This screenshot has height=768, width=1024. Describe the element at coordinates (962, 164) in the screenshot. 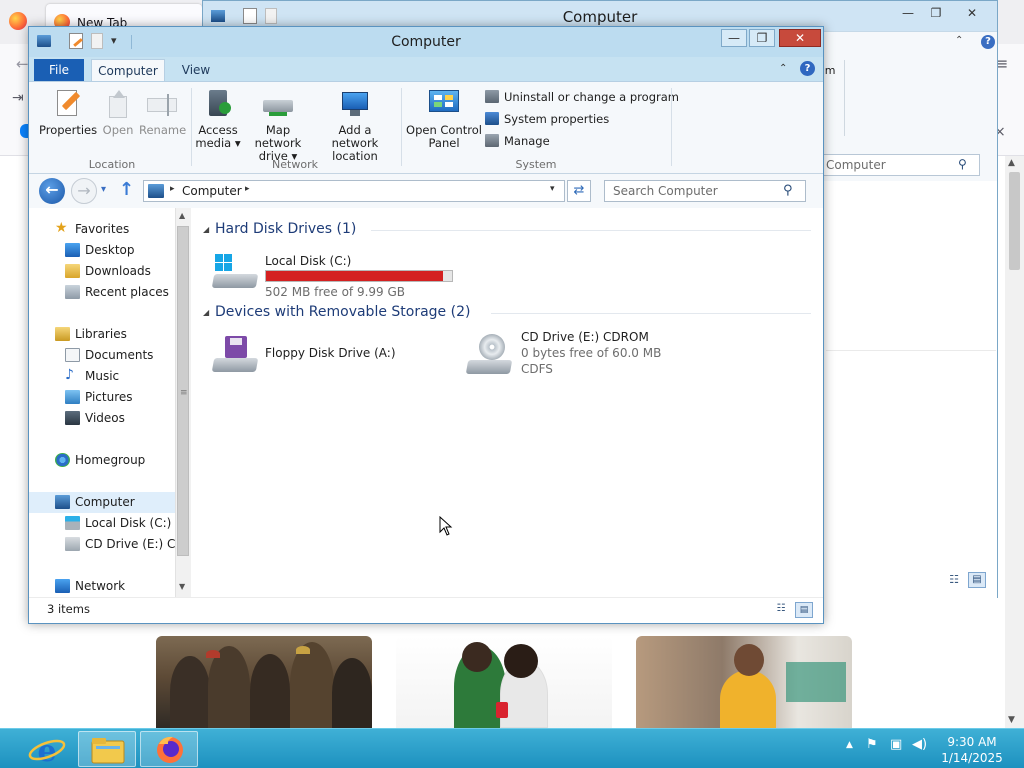

I see `background-search-icon: ⚲` at that location.